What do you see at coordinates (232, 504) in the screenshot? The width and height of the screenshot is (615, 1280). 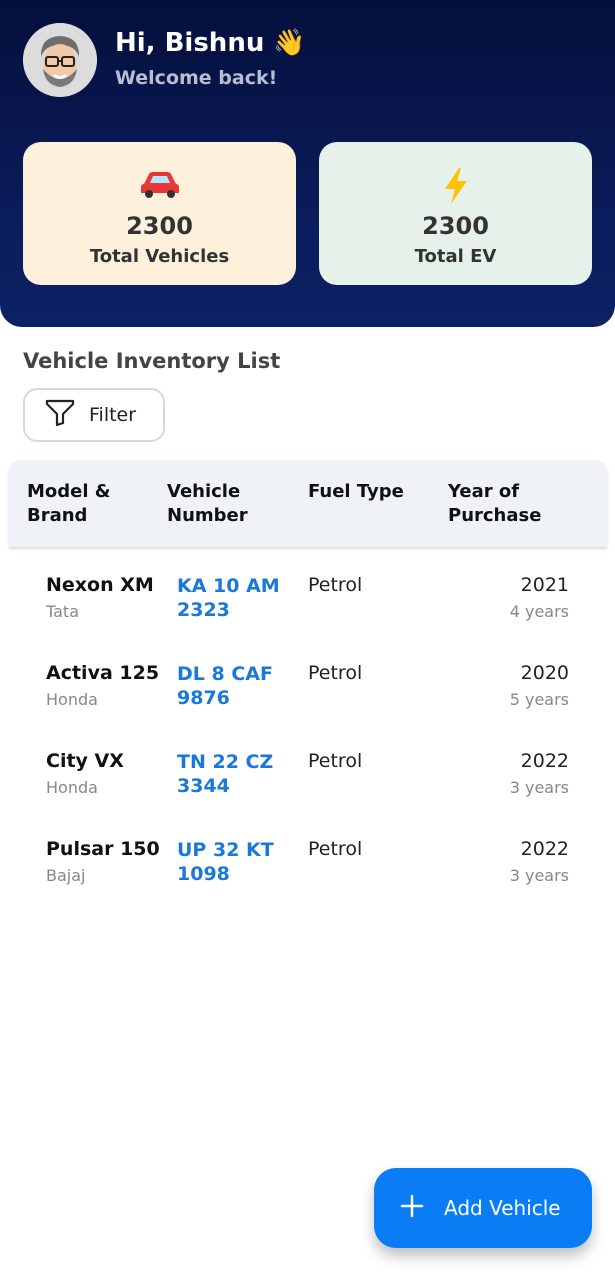 I see `column-vehicle-number: Vehicle Number` at bounding box center [232, 504].